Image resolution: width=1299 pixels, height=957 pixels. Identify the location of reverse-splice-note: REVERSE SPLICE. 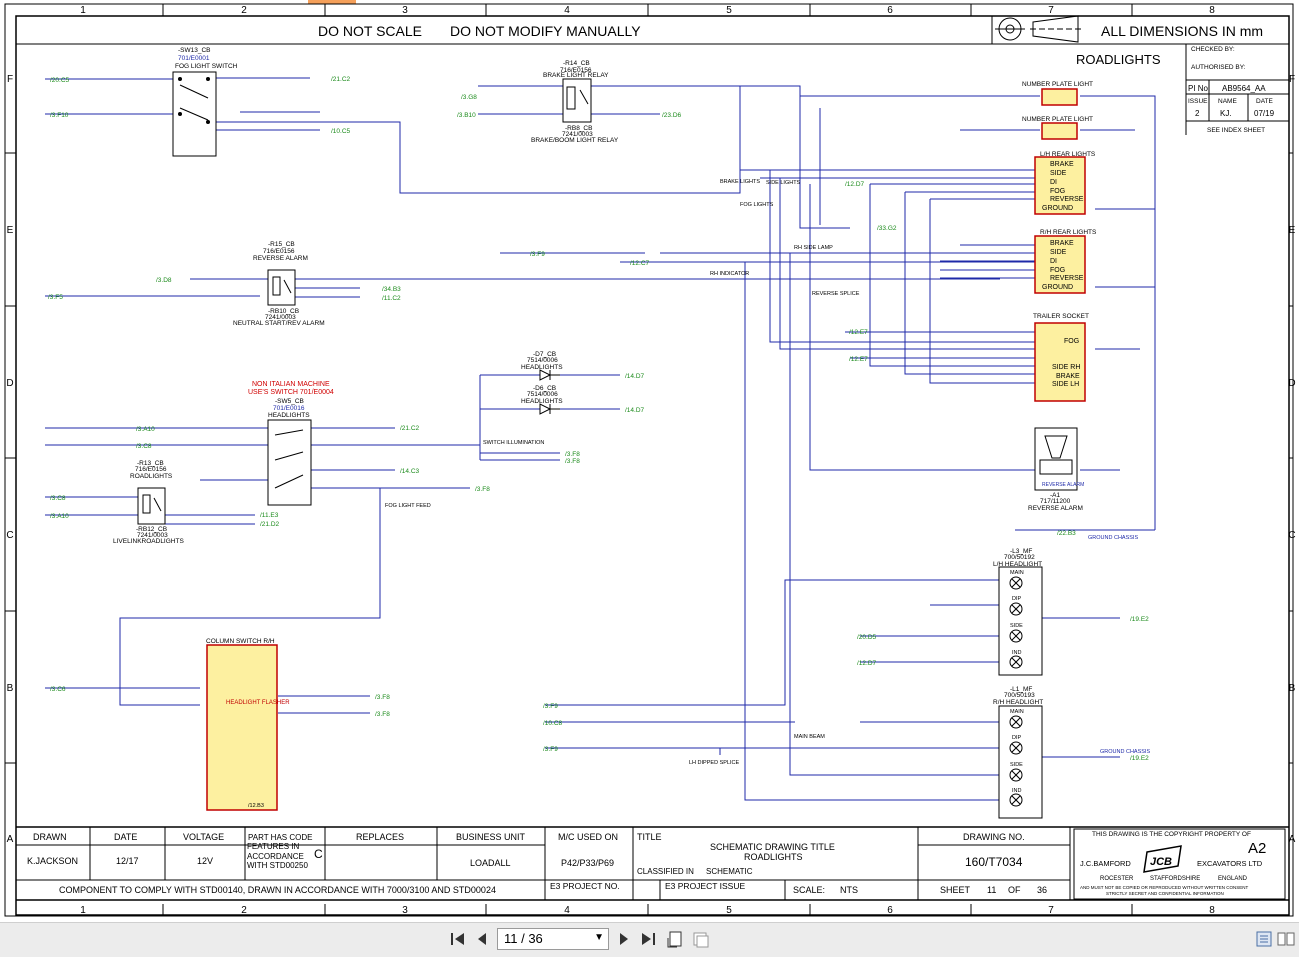
(836, 294).